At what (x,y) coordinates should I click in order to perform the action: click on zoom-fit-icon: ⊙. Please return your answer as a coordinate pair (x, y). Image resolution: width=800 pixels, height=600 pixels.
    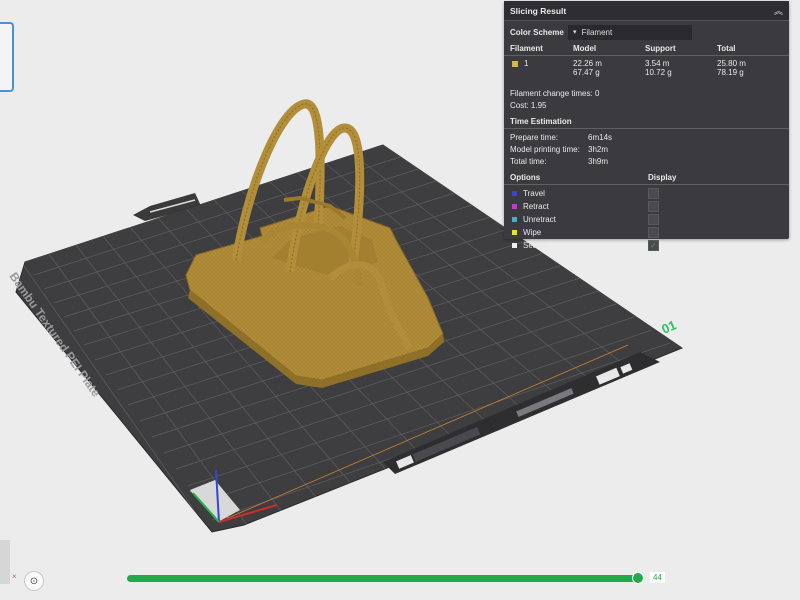
    Looking at the image, I should click on (34, 581).